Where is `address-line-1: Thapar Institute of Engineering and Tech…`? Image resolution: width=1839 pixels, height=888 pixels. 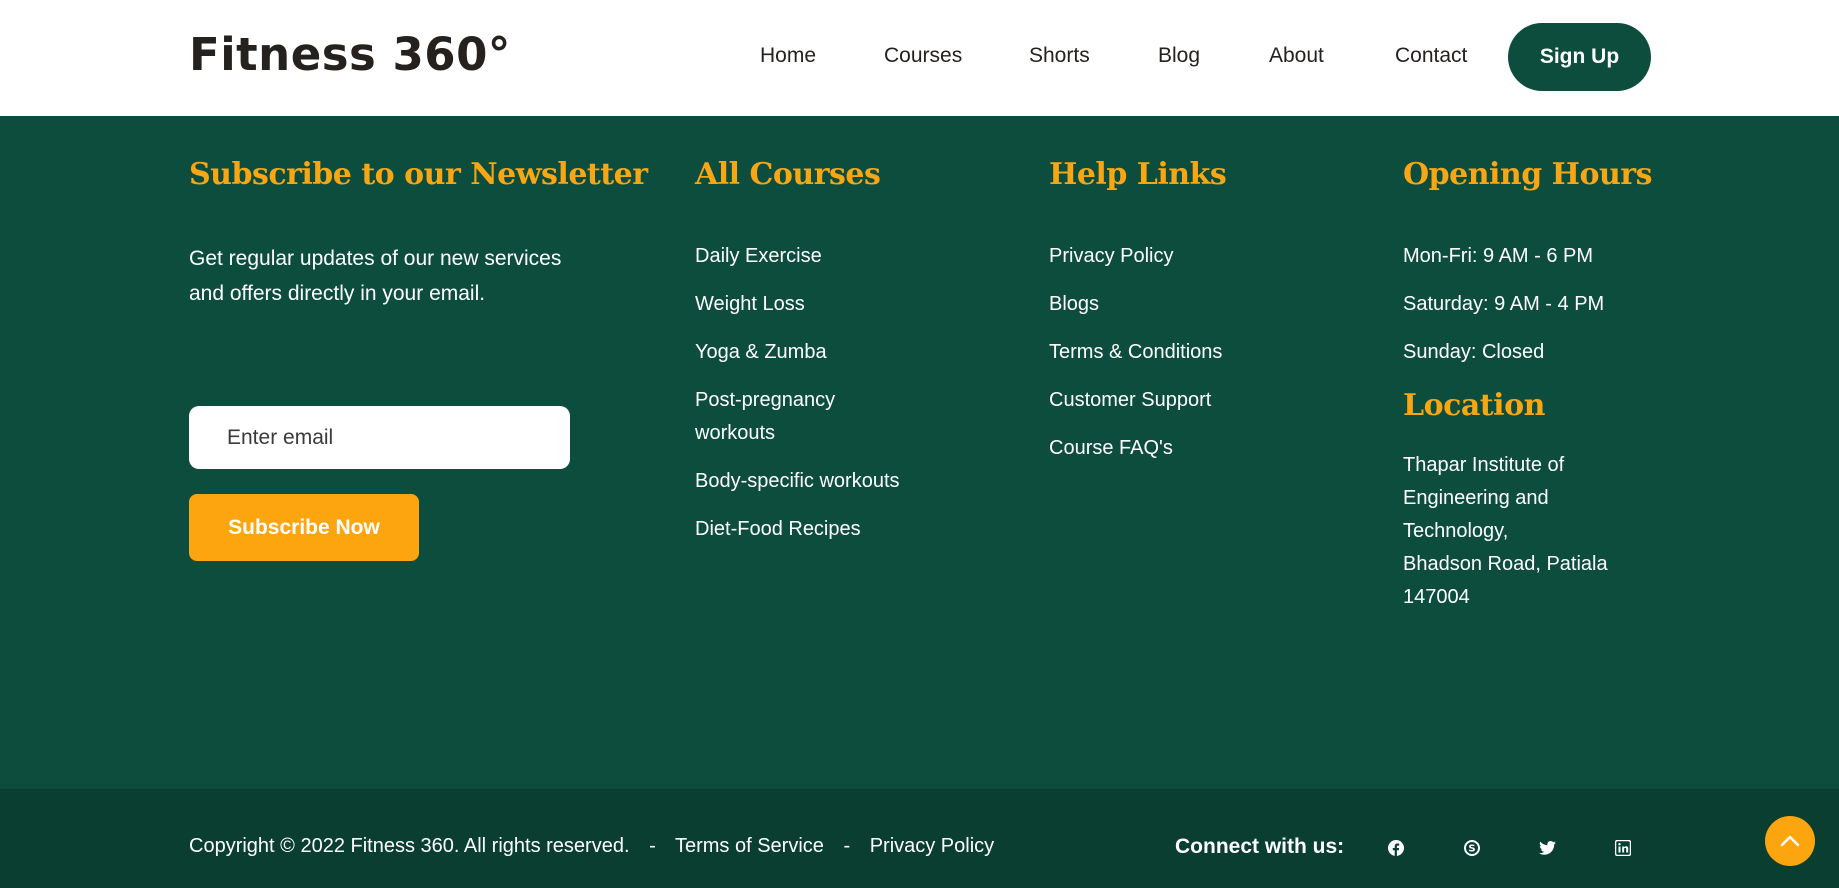 address-line-1: Thapar Institute of Engineering and Tech… is located at coordinates (1484, 498).